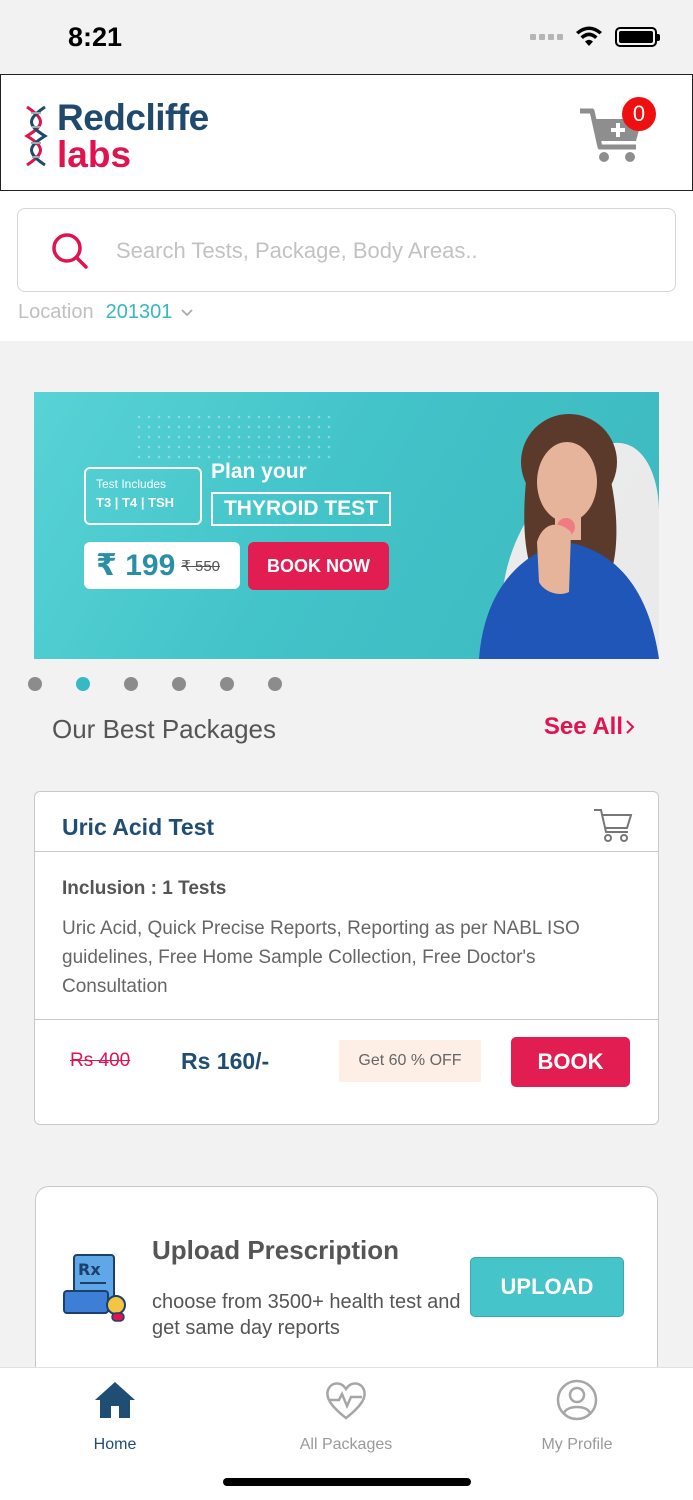  I want to click on package-old-price: Rs 400, so click(100, 1060).